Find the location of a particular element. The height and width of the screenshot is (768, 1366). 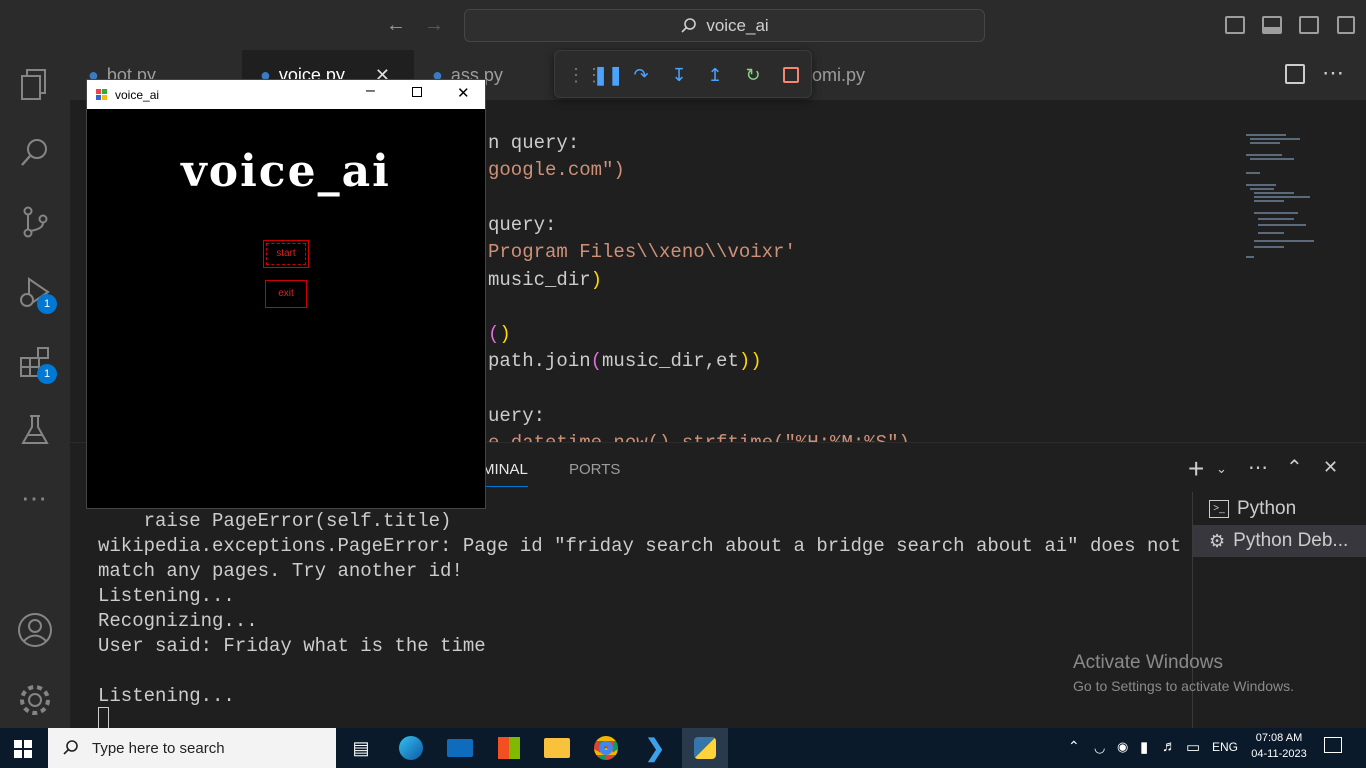

toggle-panel-icon is located at coordinates (1272, 25).